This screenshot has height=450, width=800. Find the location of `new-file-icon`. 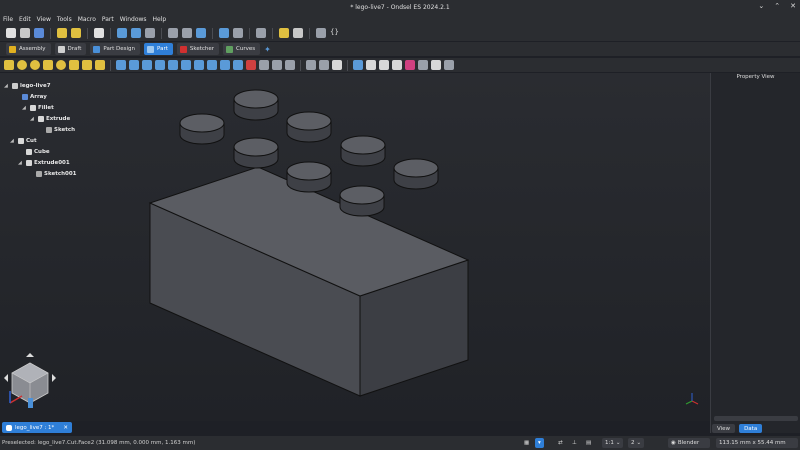

new-file-icon is located at coordinates (11, 33).